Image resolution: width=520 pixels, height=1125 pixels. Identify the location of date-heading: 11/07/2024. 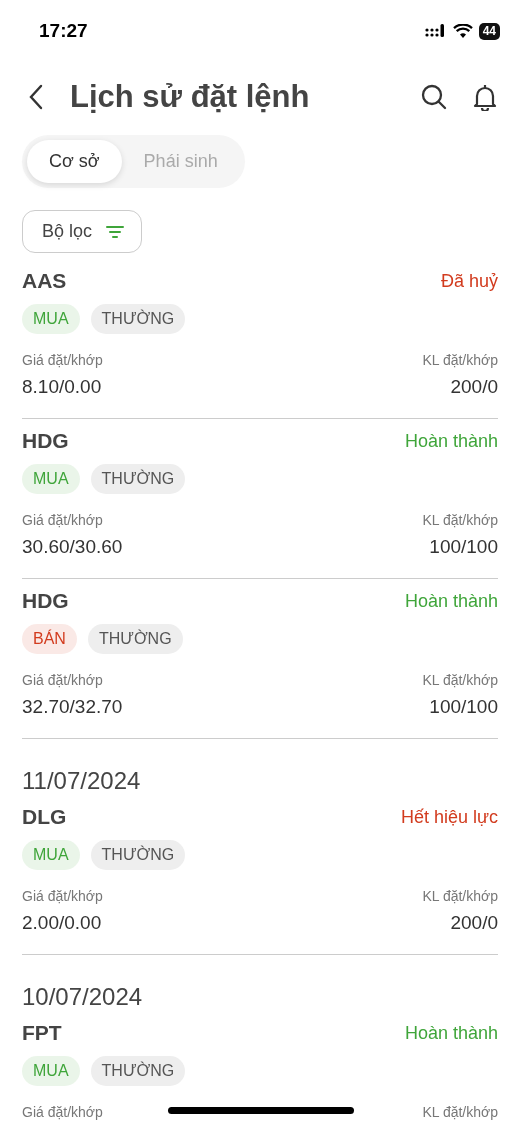
(82, 781).